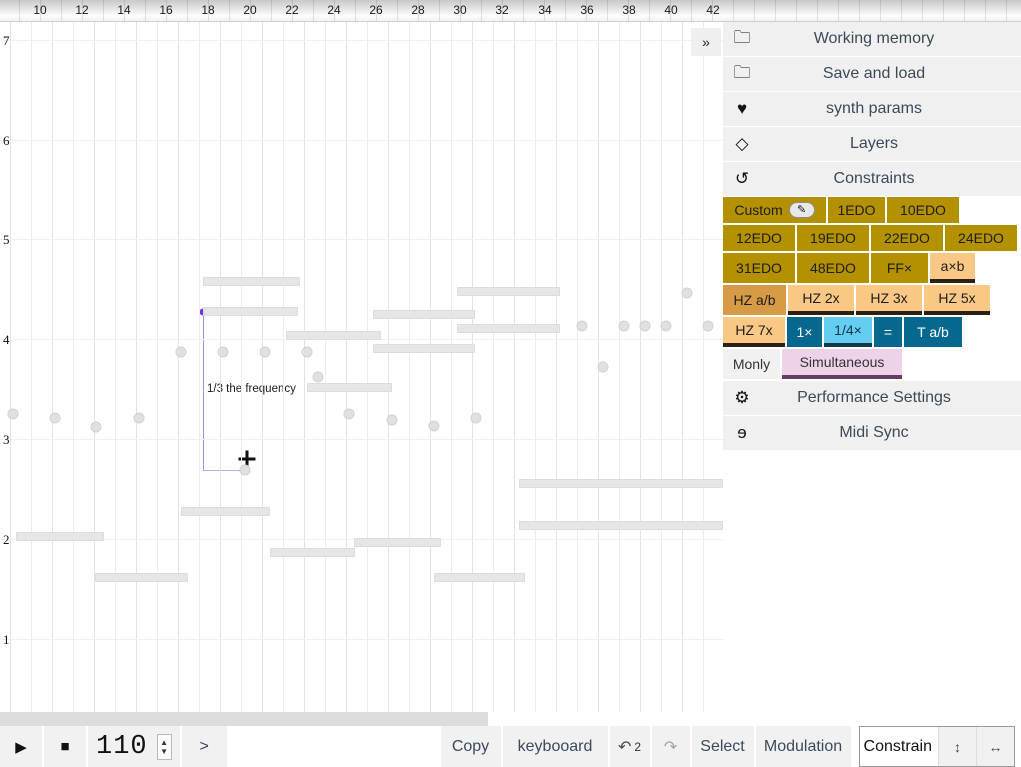 The image size is (1021, 767). Describe the element at coordinates (899, 268) in the screenshot. I see `constraint-button-ff: FF×` at that location.